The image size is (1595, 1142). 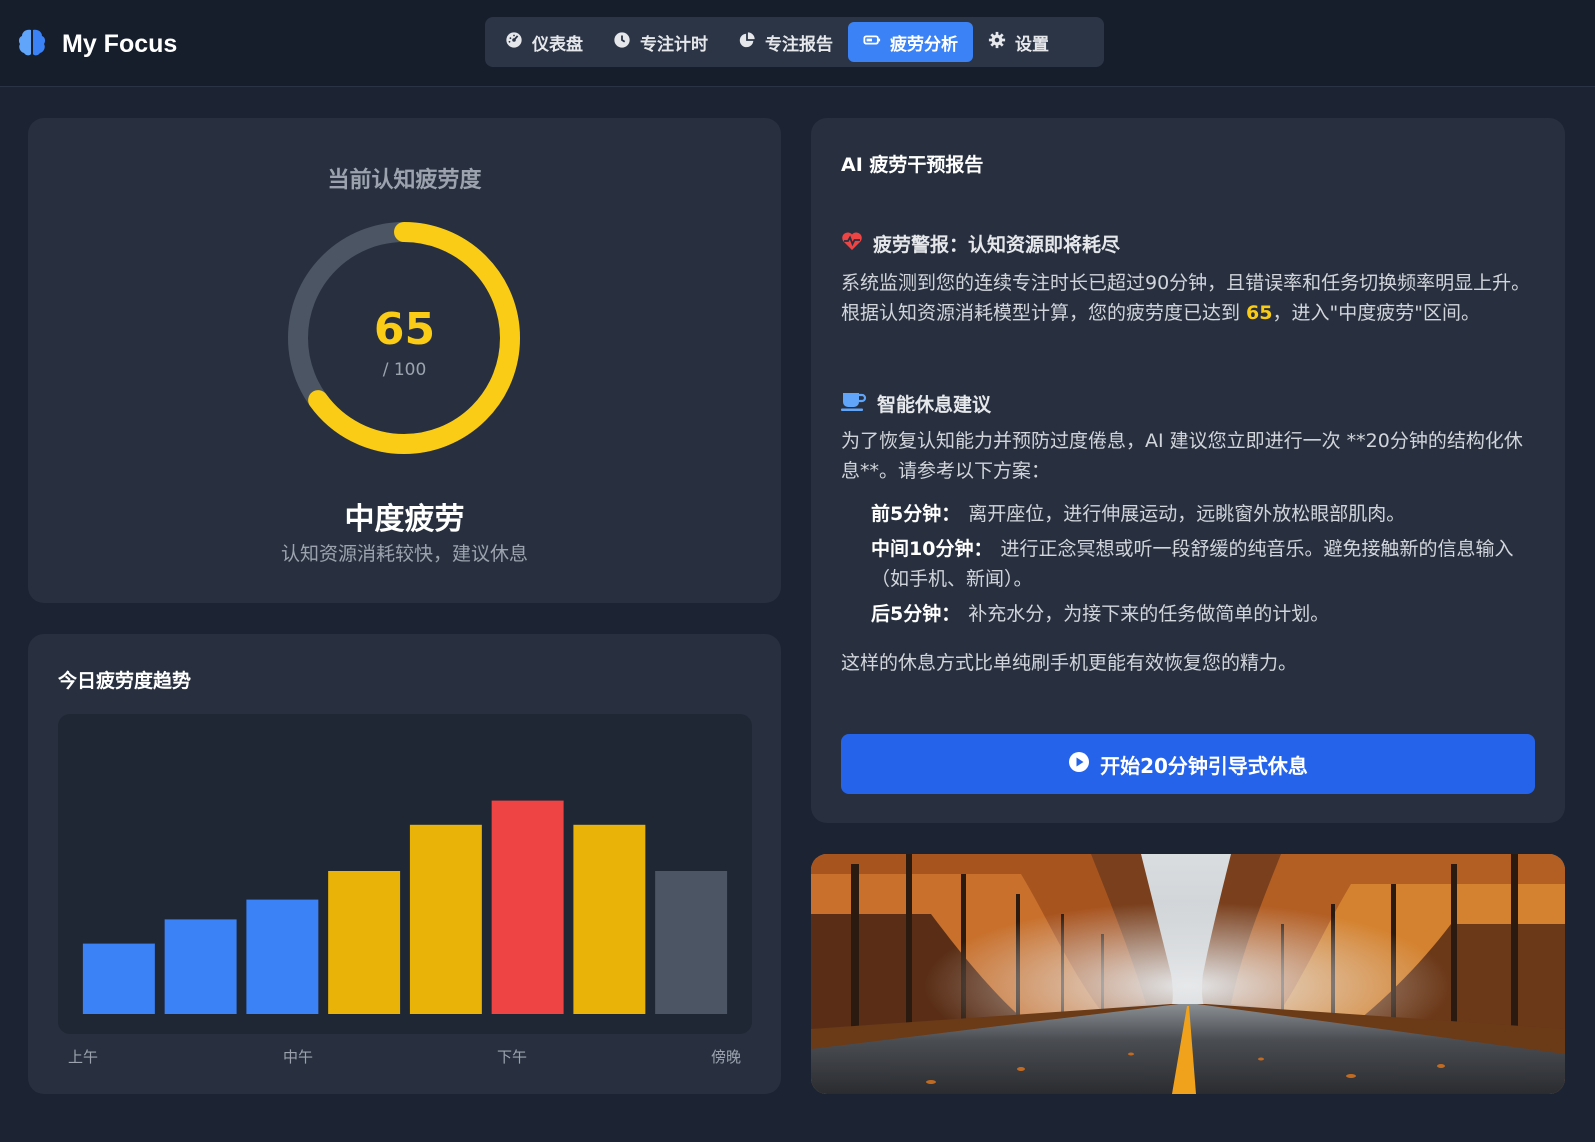 I want to click on nav-settings: 设置, so click(x=1018, y=42).